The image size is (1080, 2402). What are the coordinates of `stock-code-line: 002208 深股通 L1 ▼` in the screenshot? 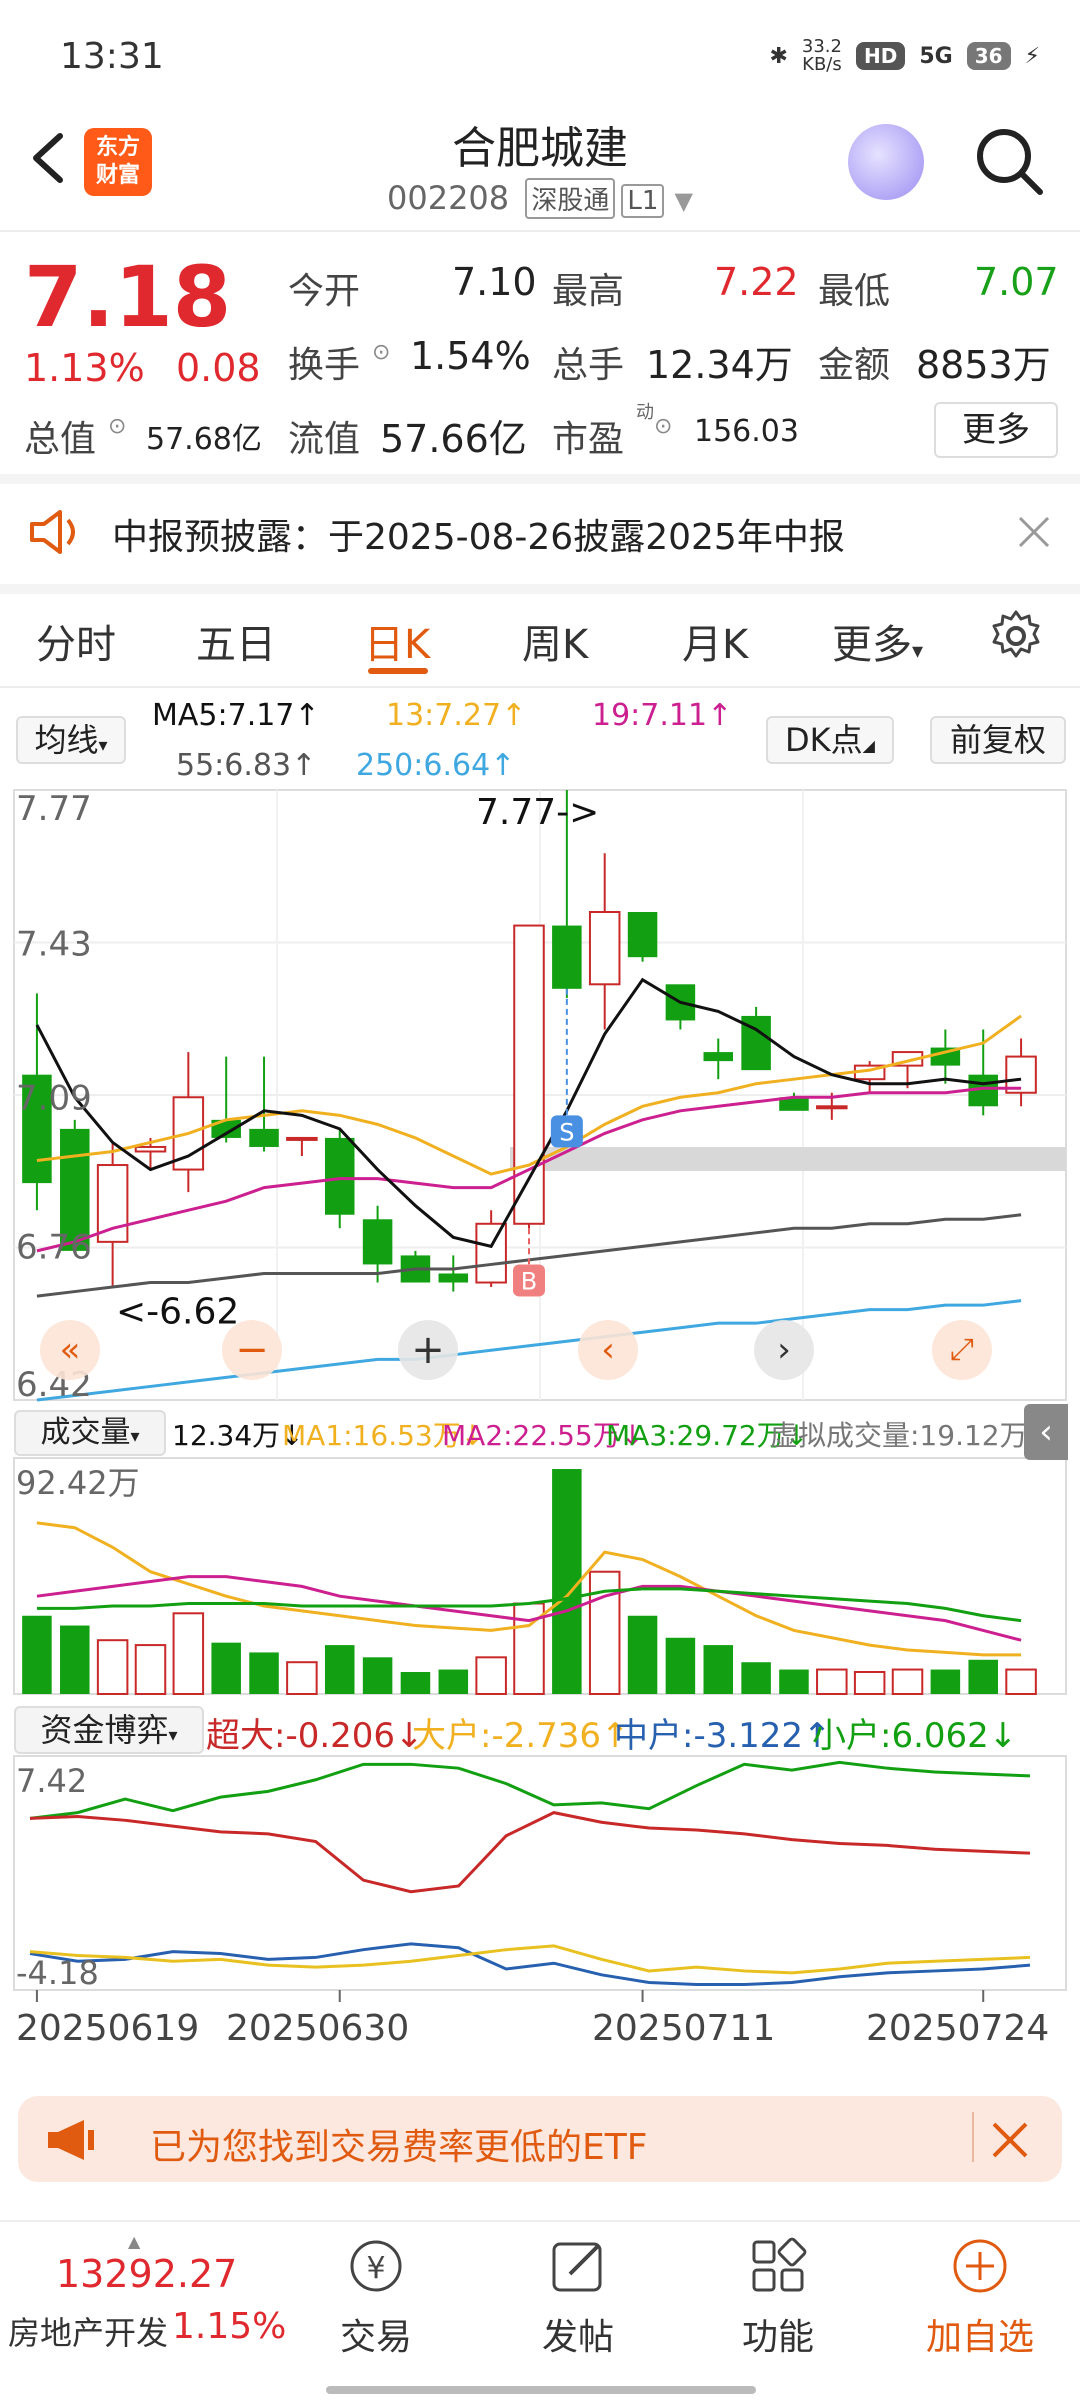 It's located at (540, 198).